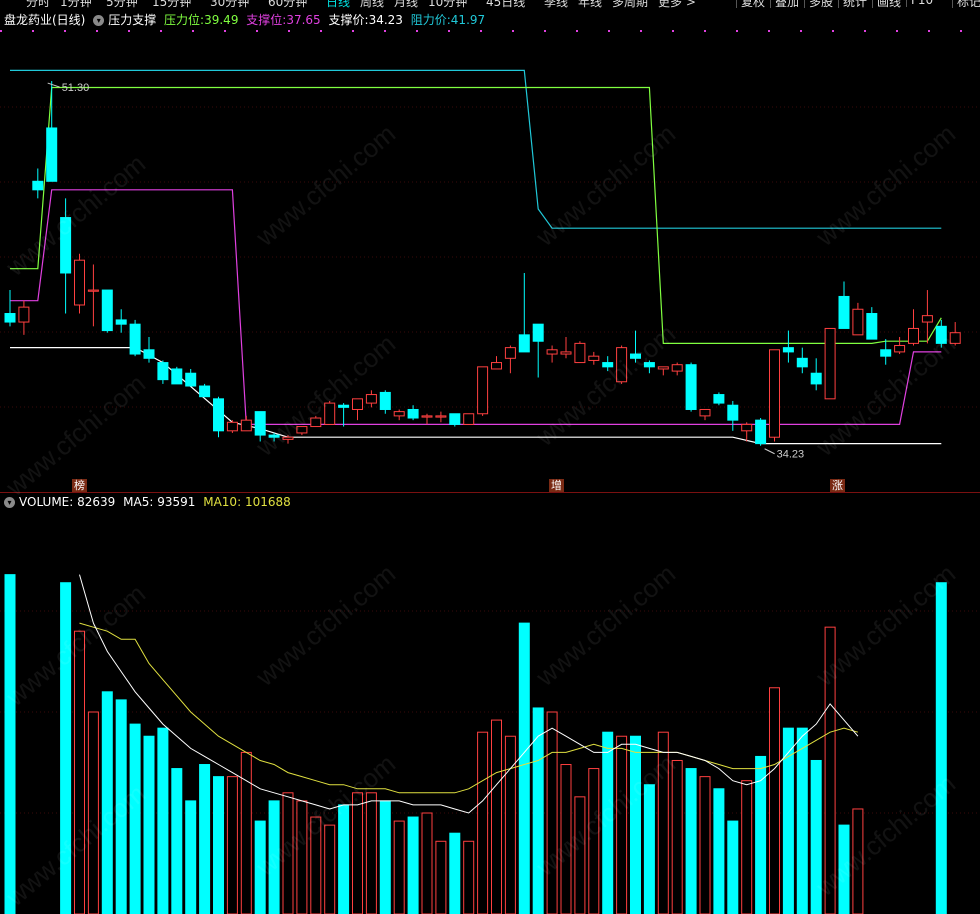 This screenshot has height=914, width=980. Describe the element at coordinates (769, 451) in the screenshot. I see `low-arrow` at that location.